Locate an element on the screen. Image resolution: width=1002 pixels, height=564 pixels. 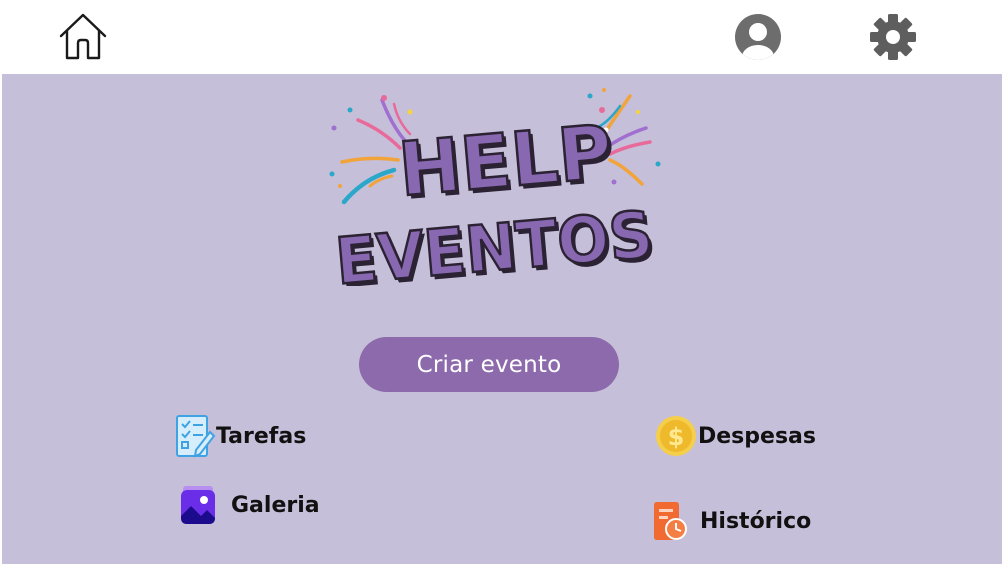
home-button is located at coordinates (83, 37).